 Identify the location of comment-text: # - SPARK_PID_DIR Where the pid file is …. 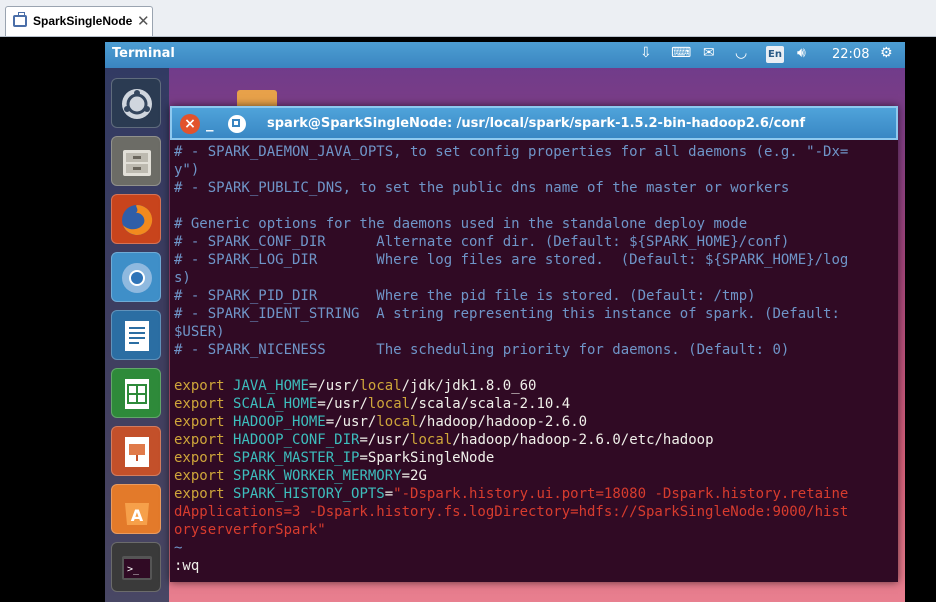
(465, 296).